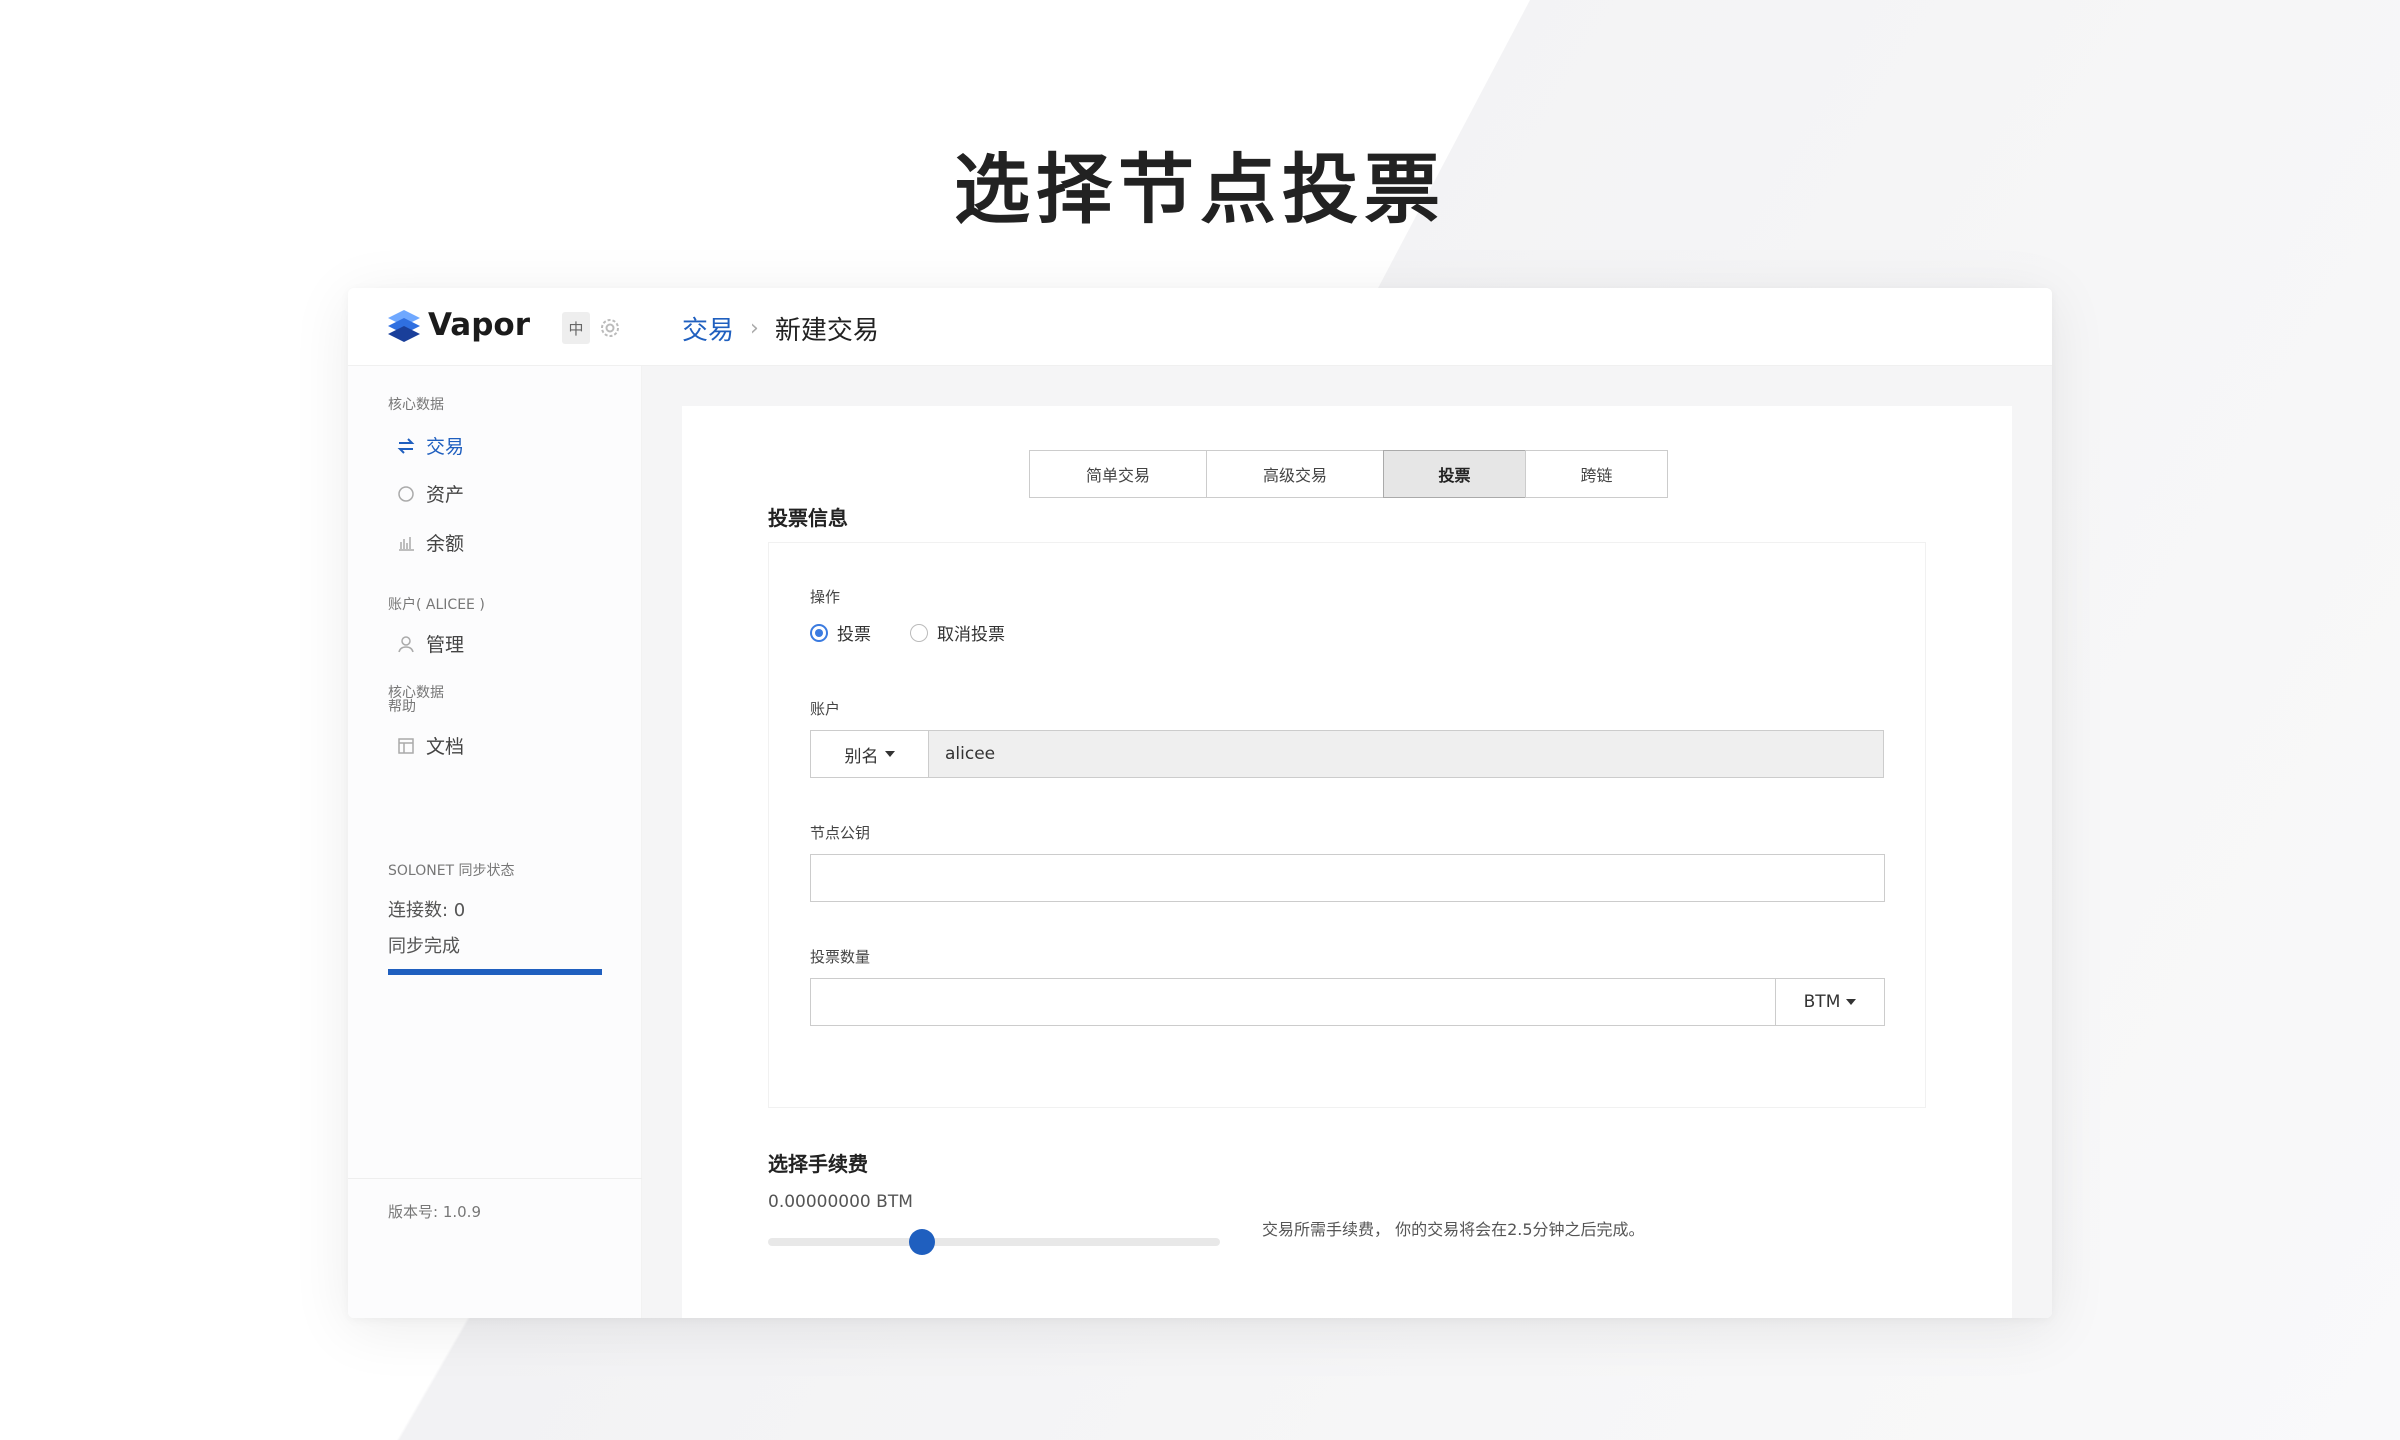  Describe the element at coordinates (840, 833) in the screenshot. I see `pubkey-label: 节点公钥` at that location.